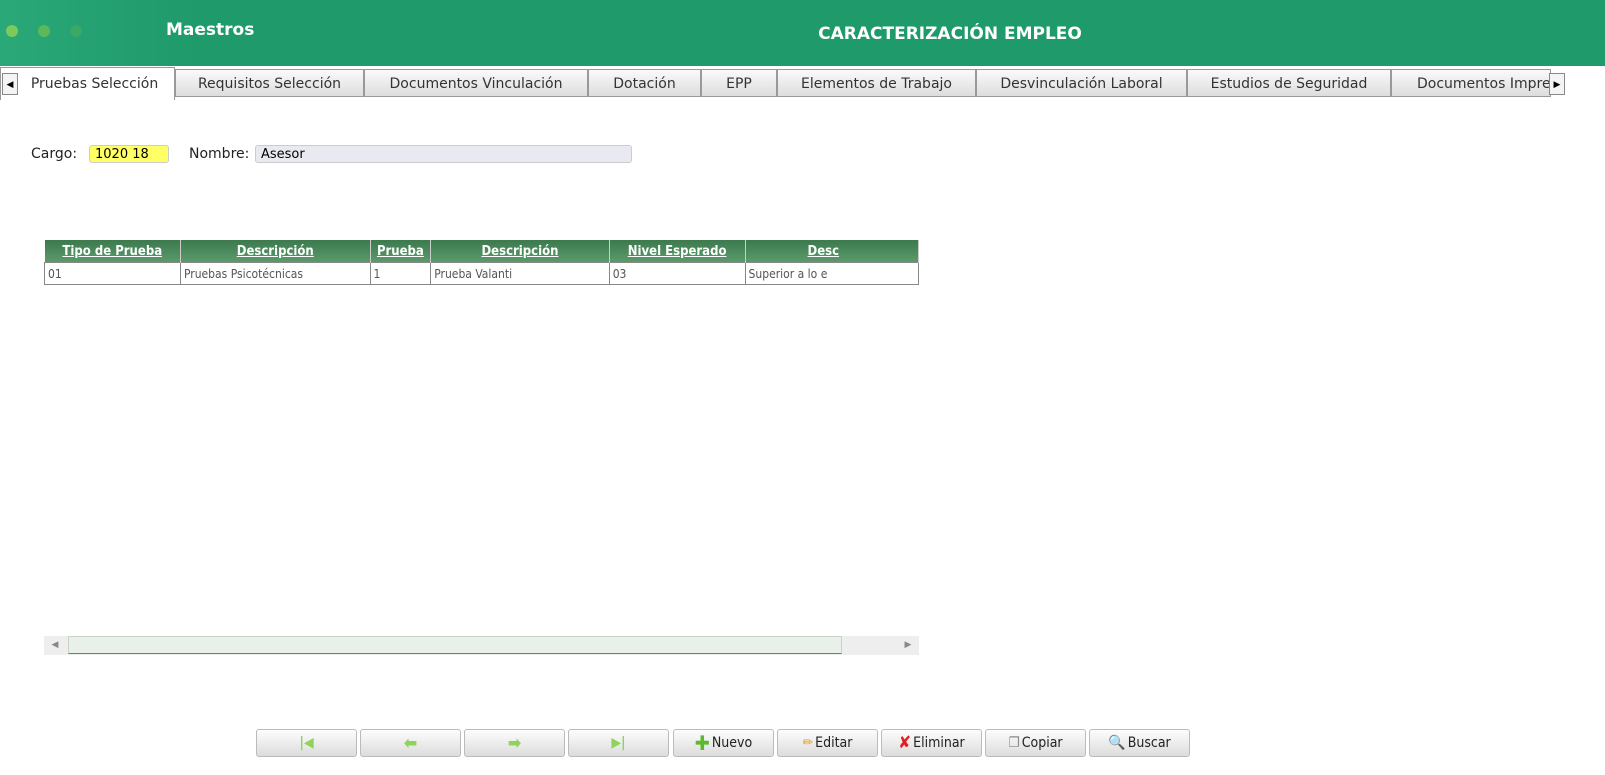 This screenshot has height=775, width=1605. I want to click on previous-record-button: ⬅, so click(410, 743).